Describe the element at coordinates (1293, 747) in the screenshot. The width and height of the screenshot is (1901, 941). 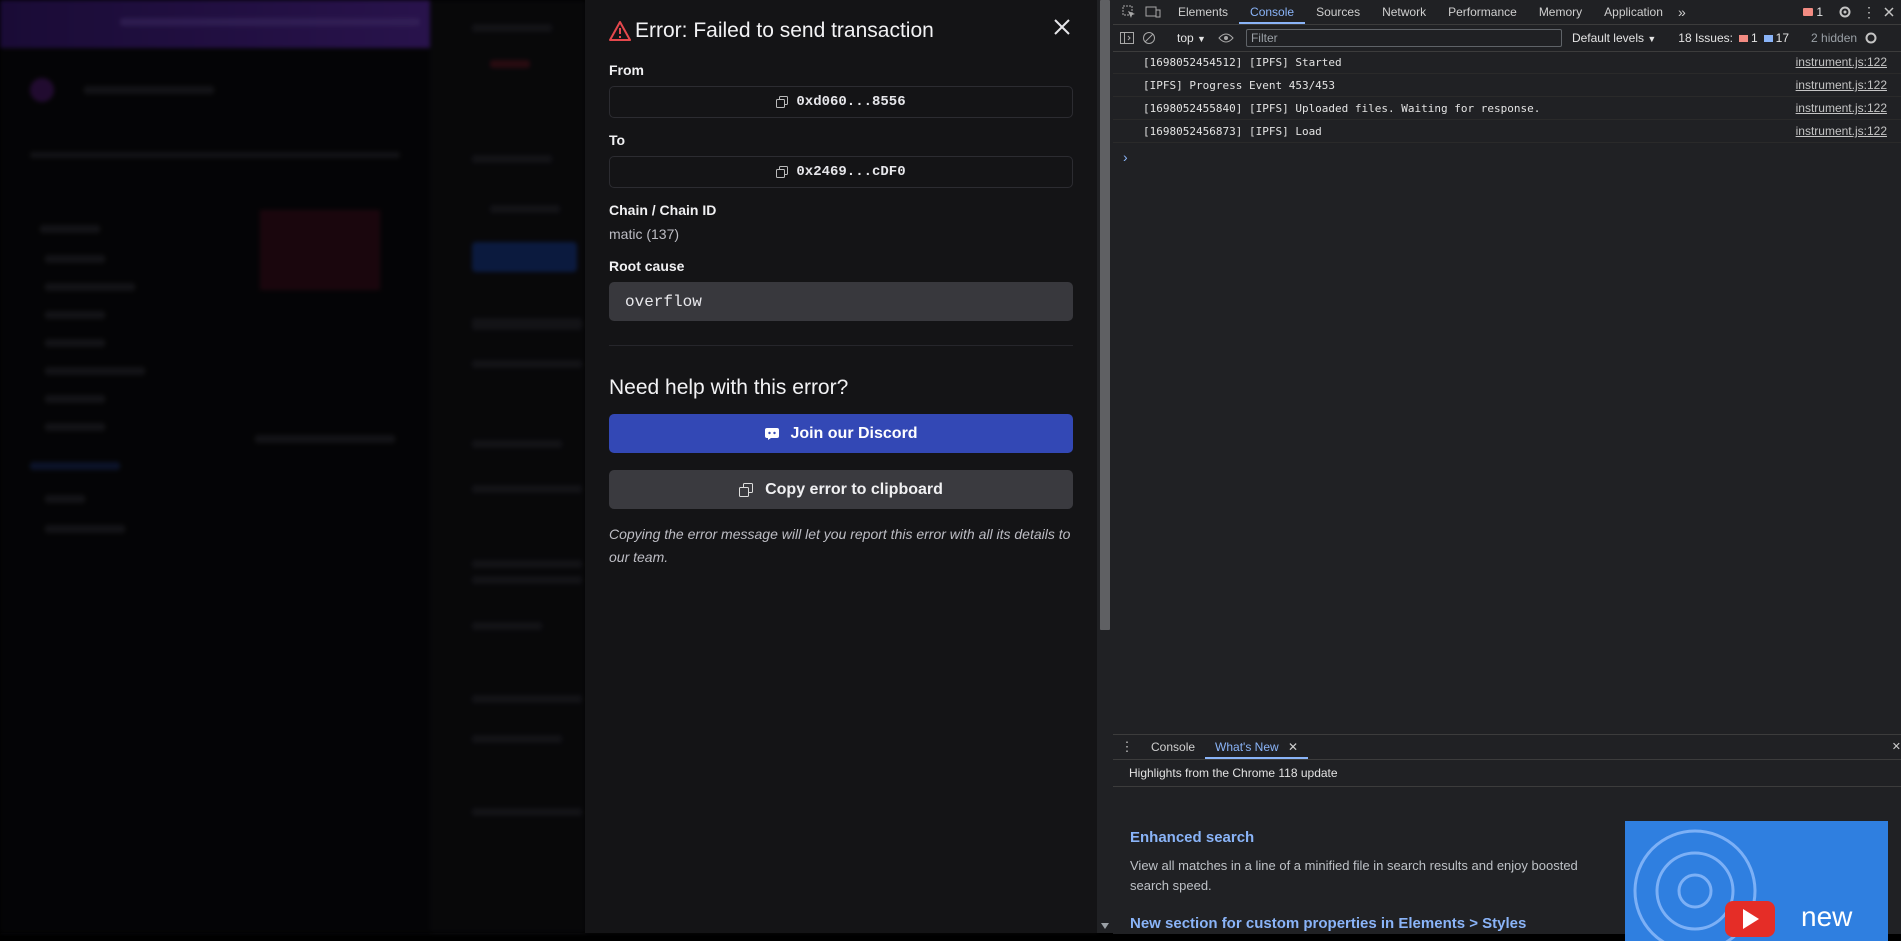
I see `close-tab-icon: ✕` at that location.